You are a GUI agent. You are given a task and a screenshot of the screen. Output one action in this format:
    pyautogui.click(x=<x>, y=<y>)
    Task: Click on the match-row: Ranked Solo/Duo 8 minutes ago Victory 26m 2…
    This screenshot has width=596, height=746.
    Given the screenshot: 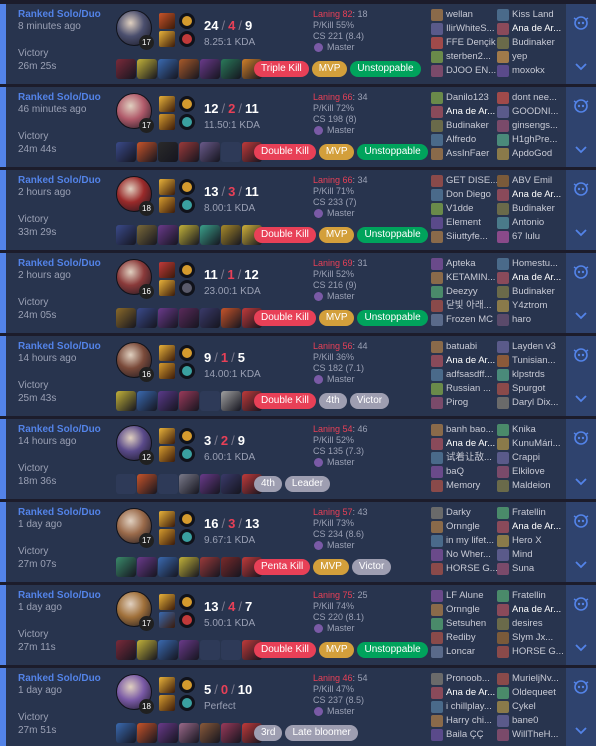 What is the action you would take?
    pyautogui.click(x=298, y=44)
    